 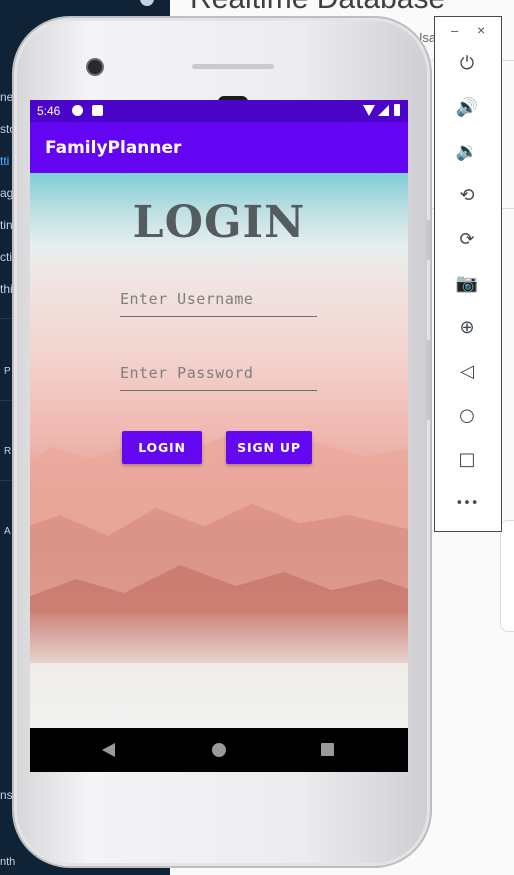 I want to click on home-icon, so click(x=219, y=750).